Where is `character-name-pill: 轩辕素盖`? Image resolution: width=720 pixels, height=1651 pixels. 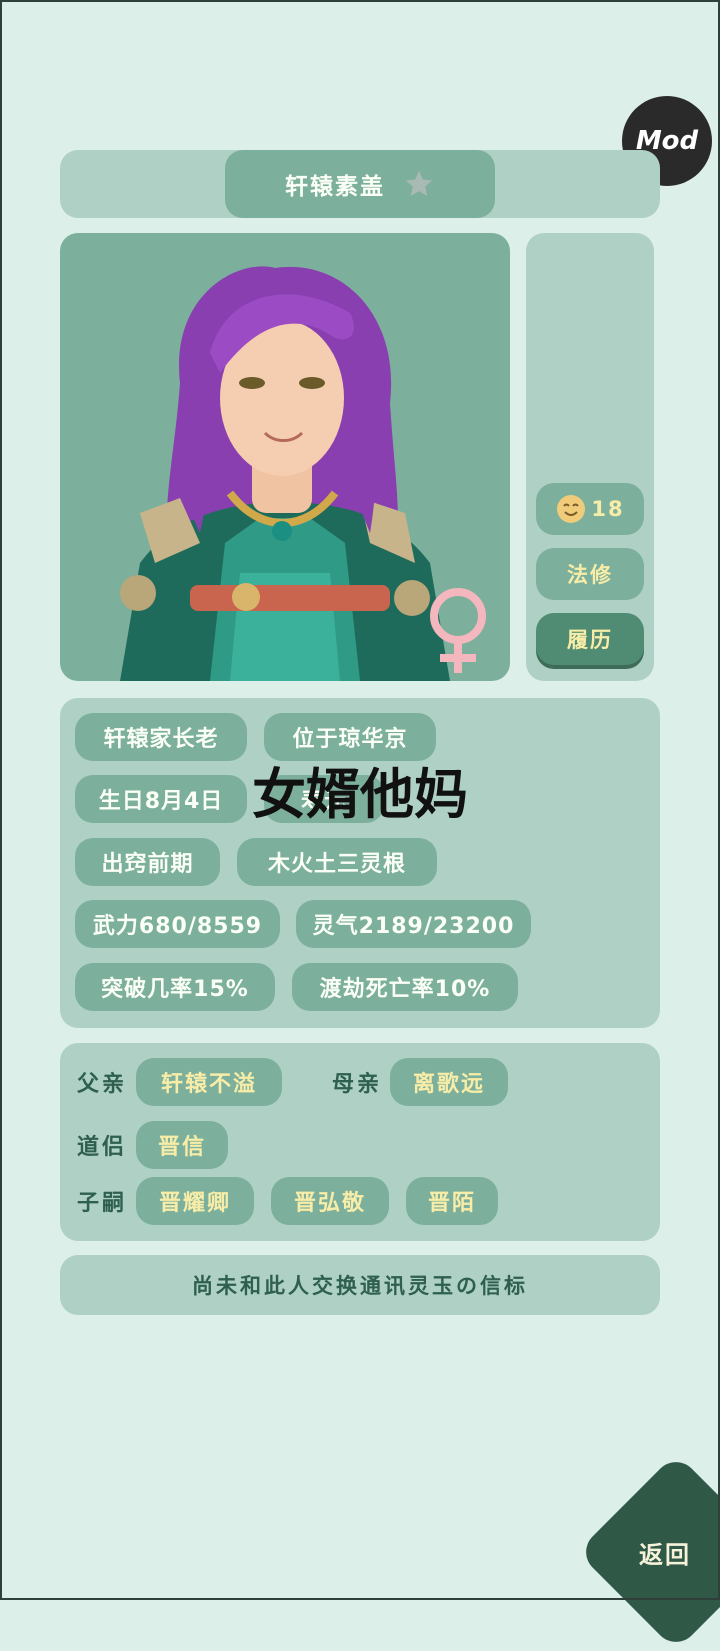 character-name-pill: 轩辕素盖 is located at coordinates (360, 184).